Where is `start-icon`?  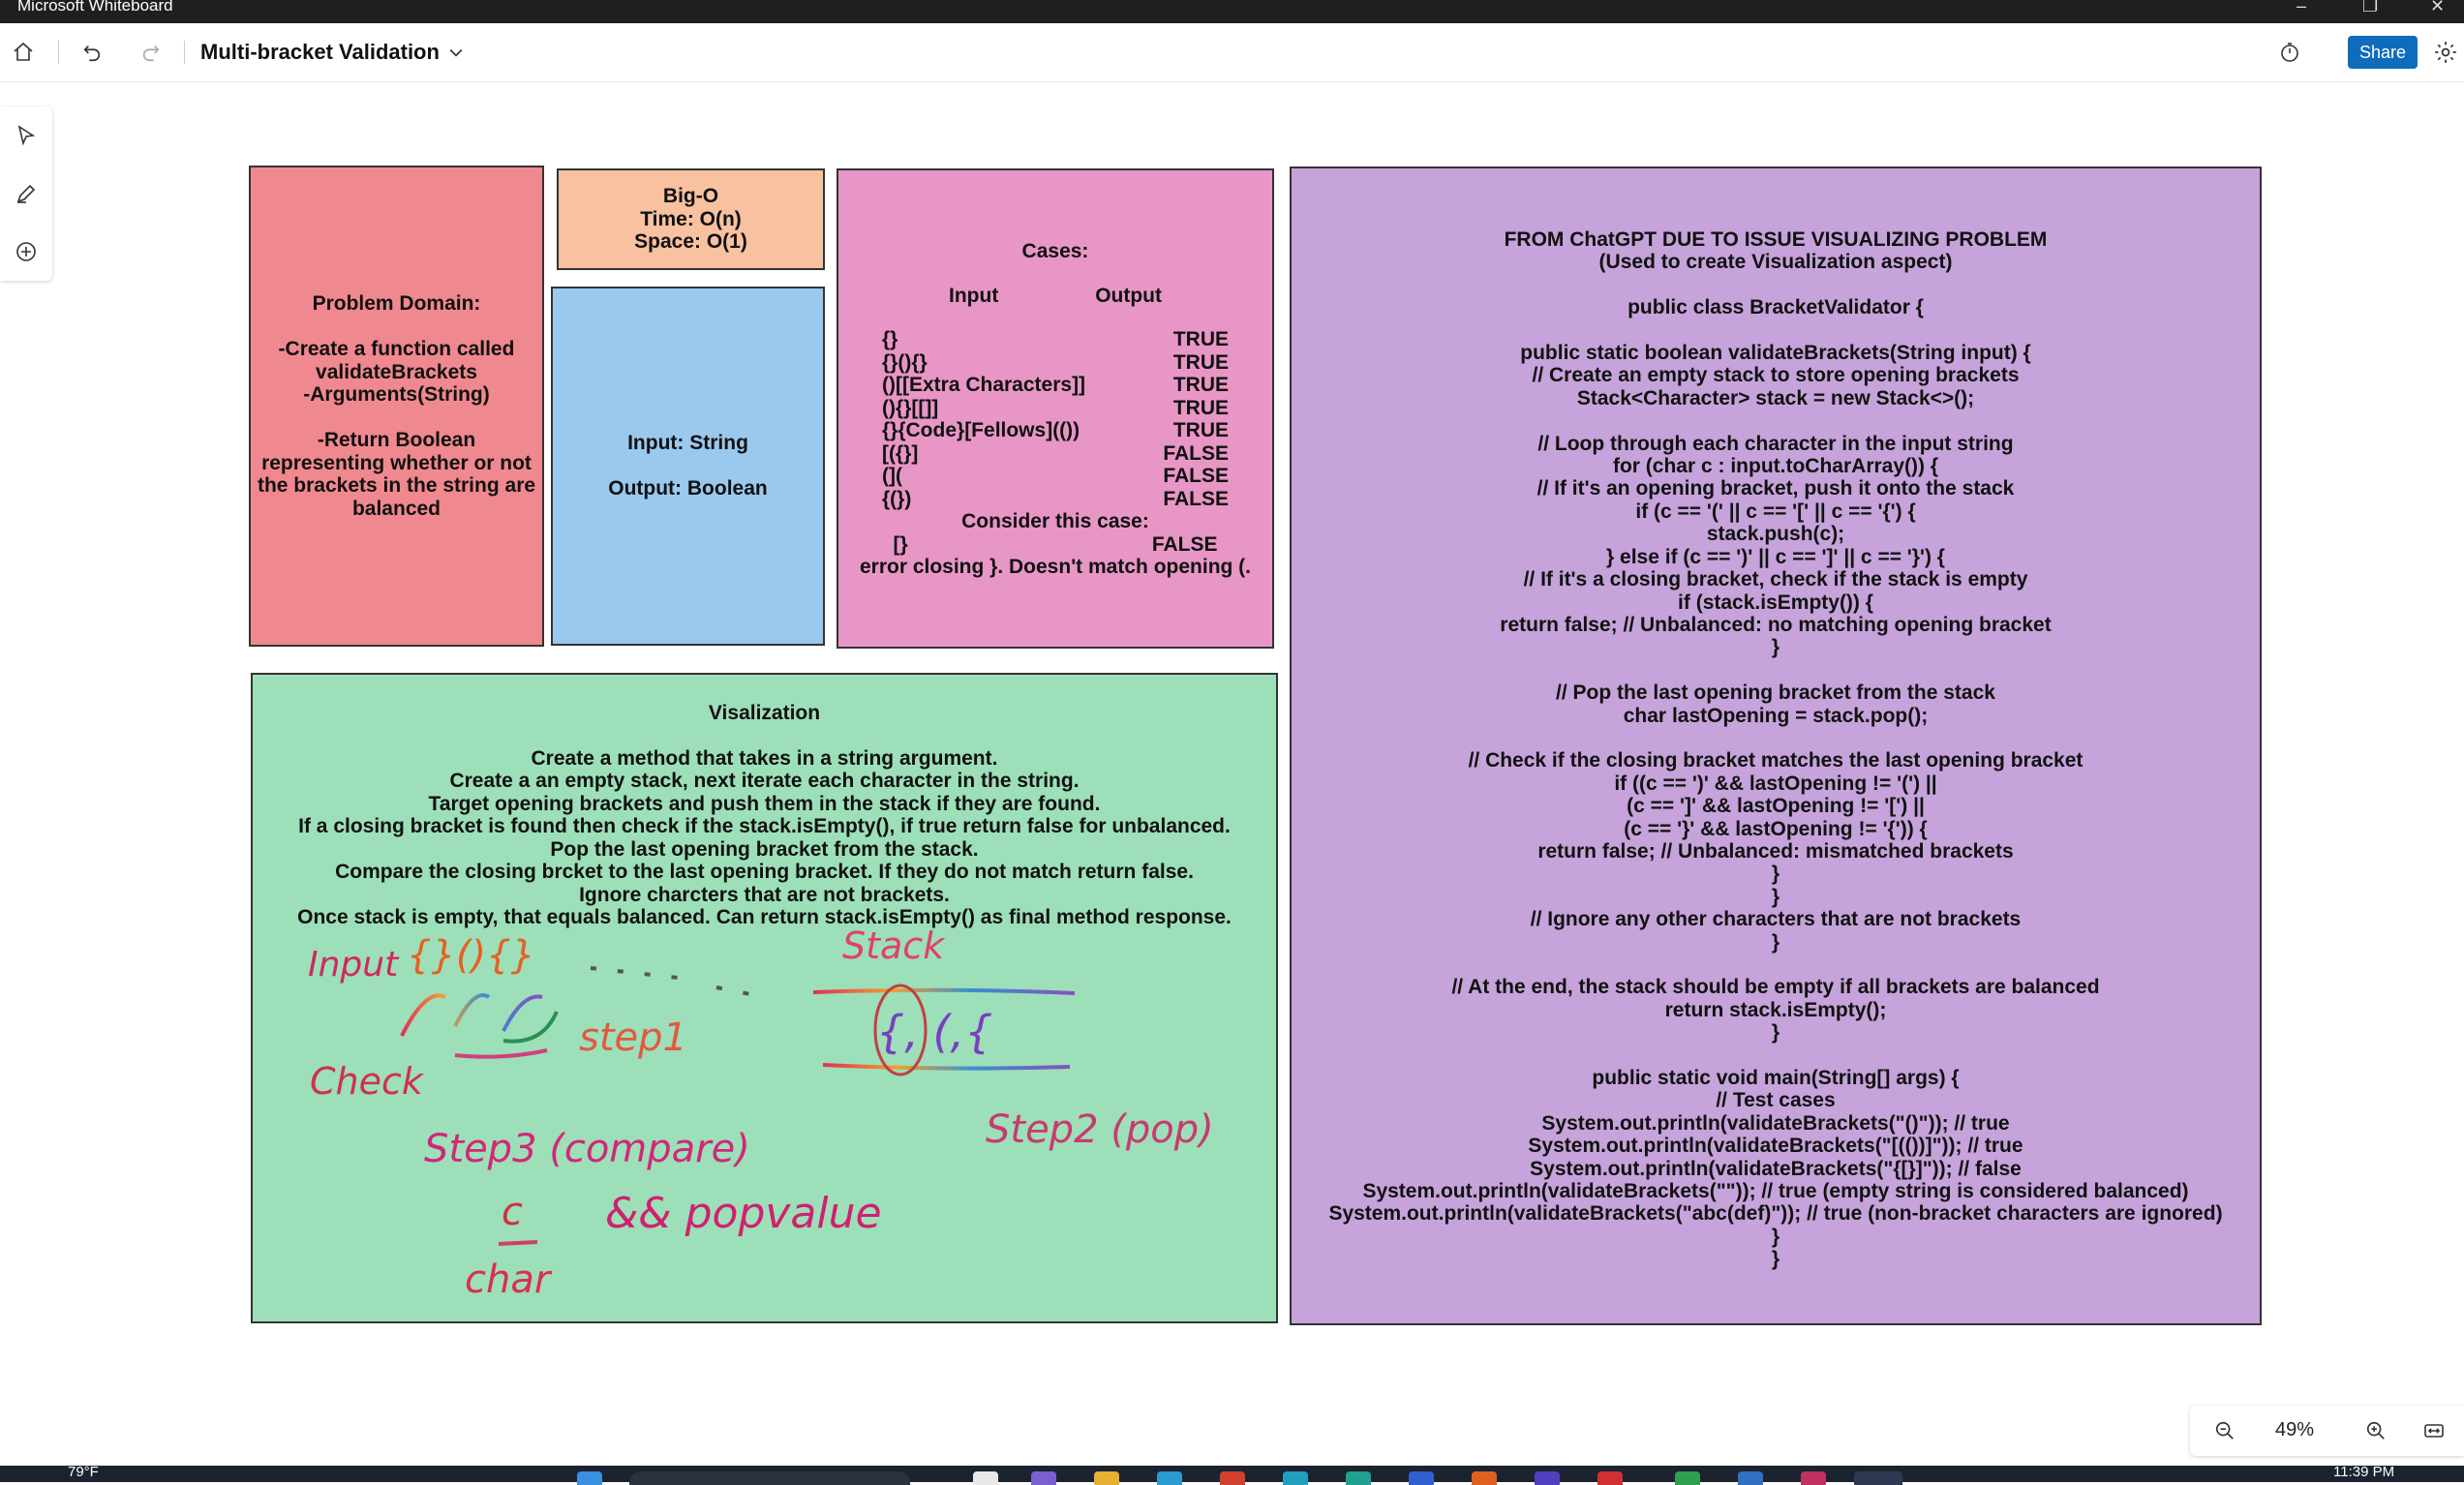 start-icon is located at coordinates (589, 1478).